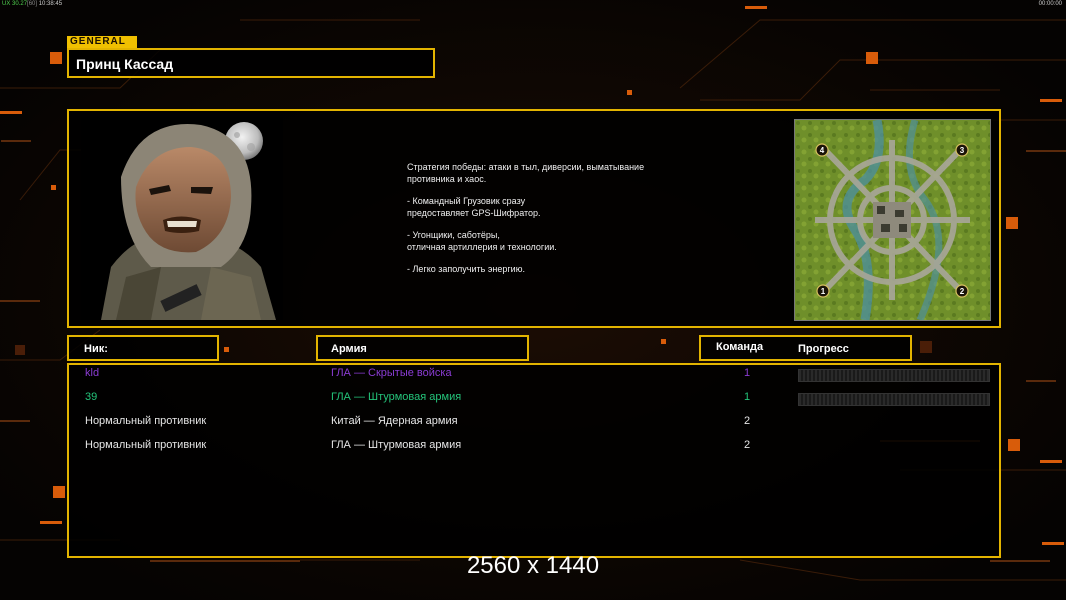 This screenshot has height=600, width=1066. I want to click on status-bar: UX 30.27[60] 10:38:45 00:00:00, so click(533, 4).